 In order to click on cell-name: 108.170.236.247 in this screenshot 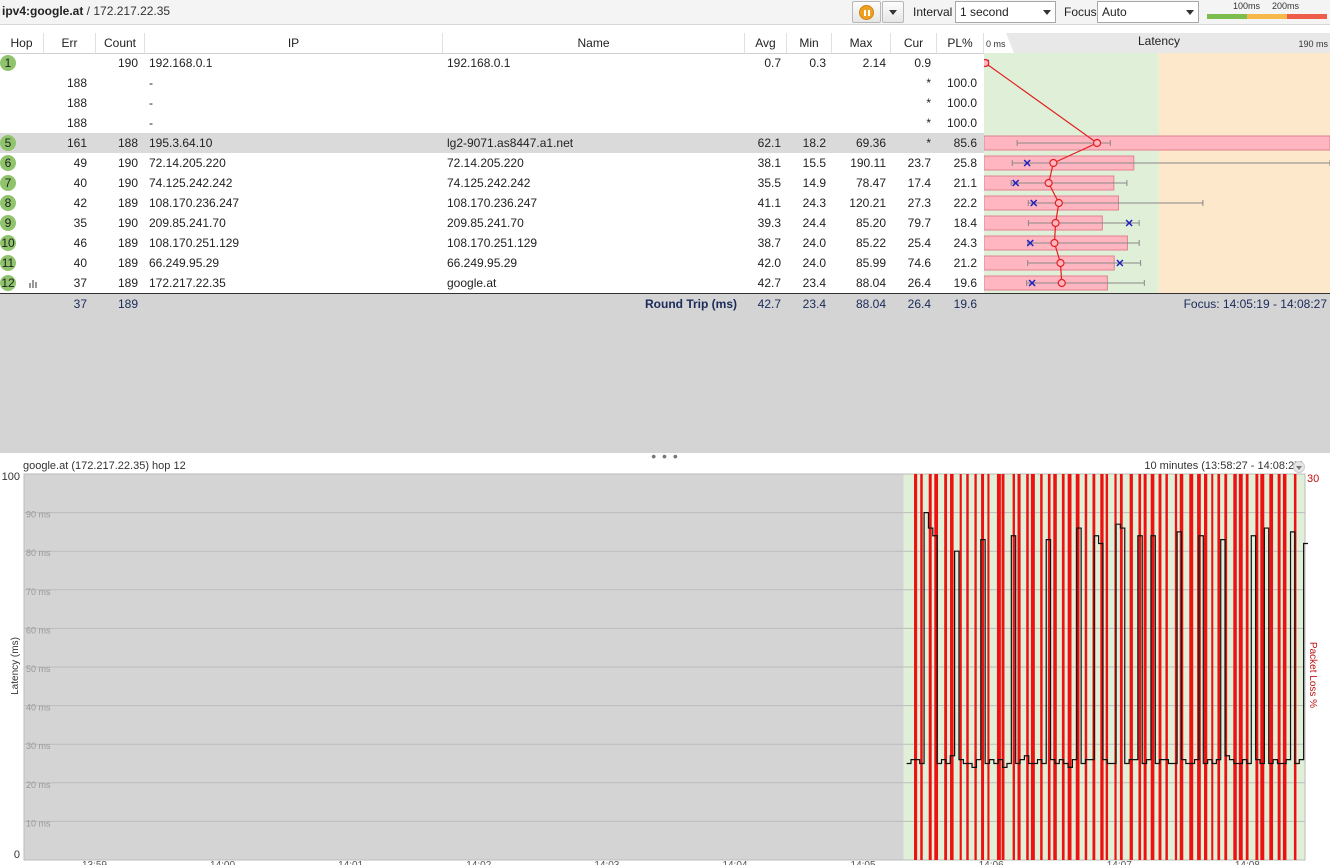, I will do `click(492, 203)`.